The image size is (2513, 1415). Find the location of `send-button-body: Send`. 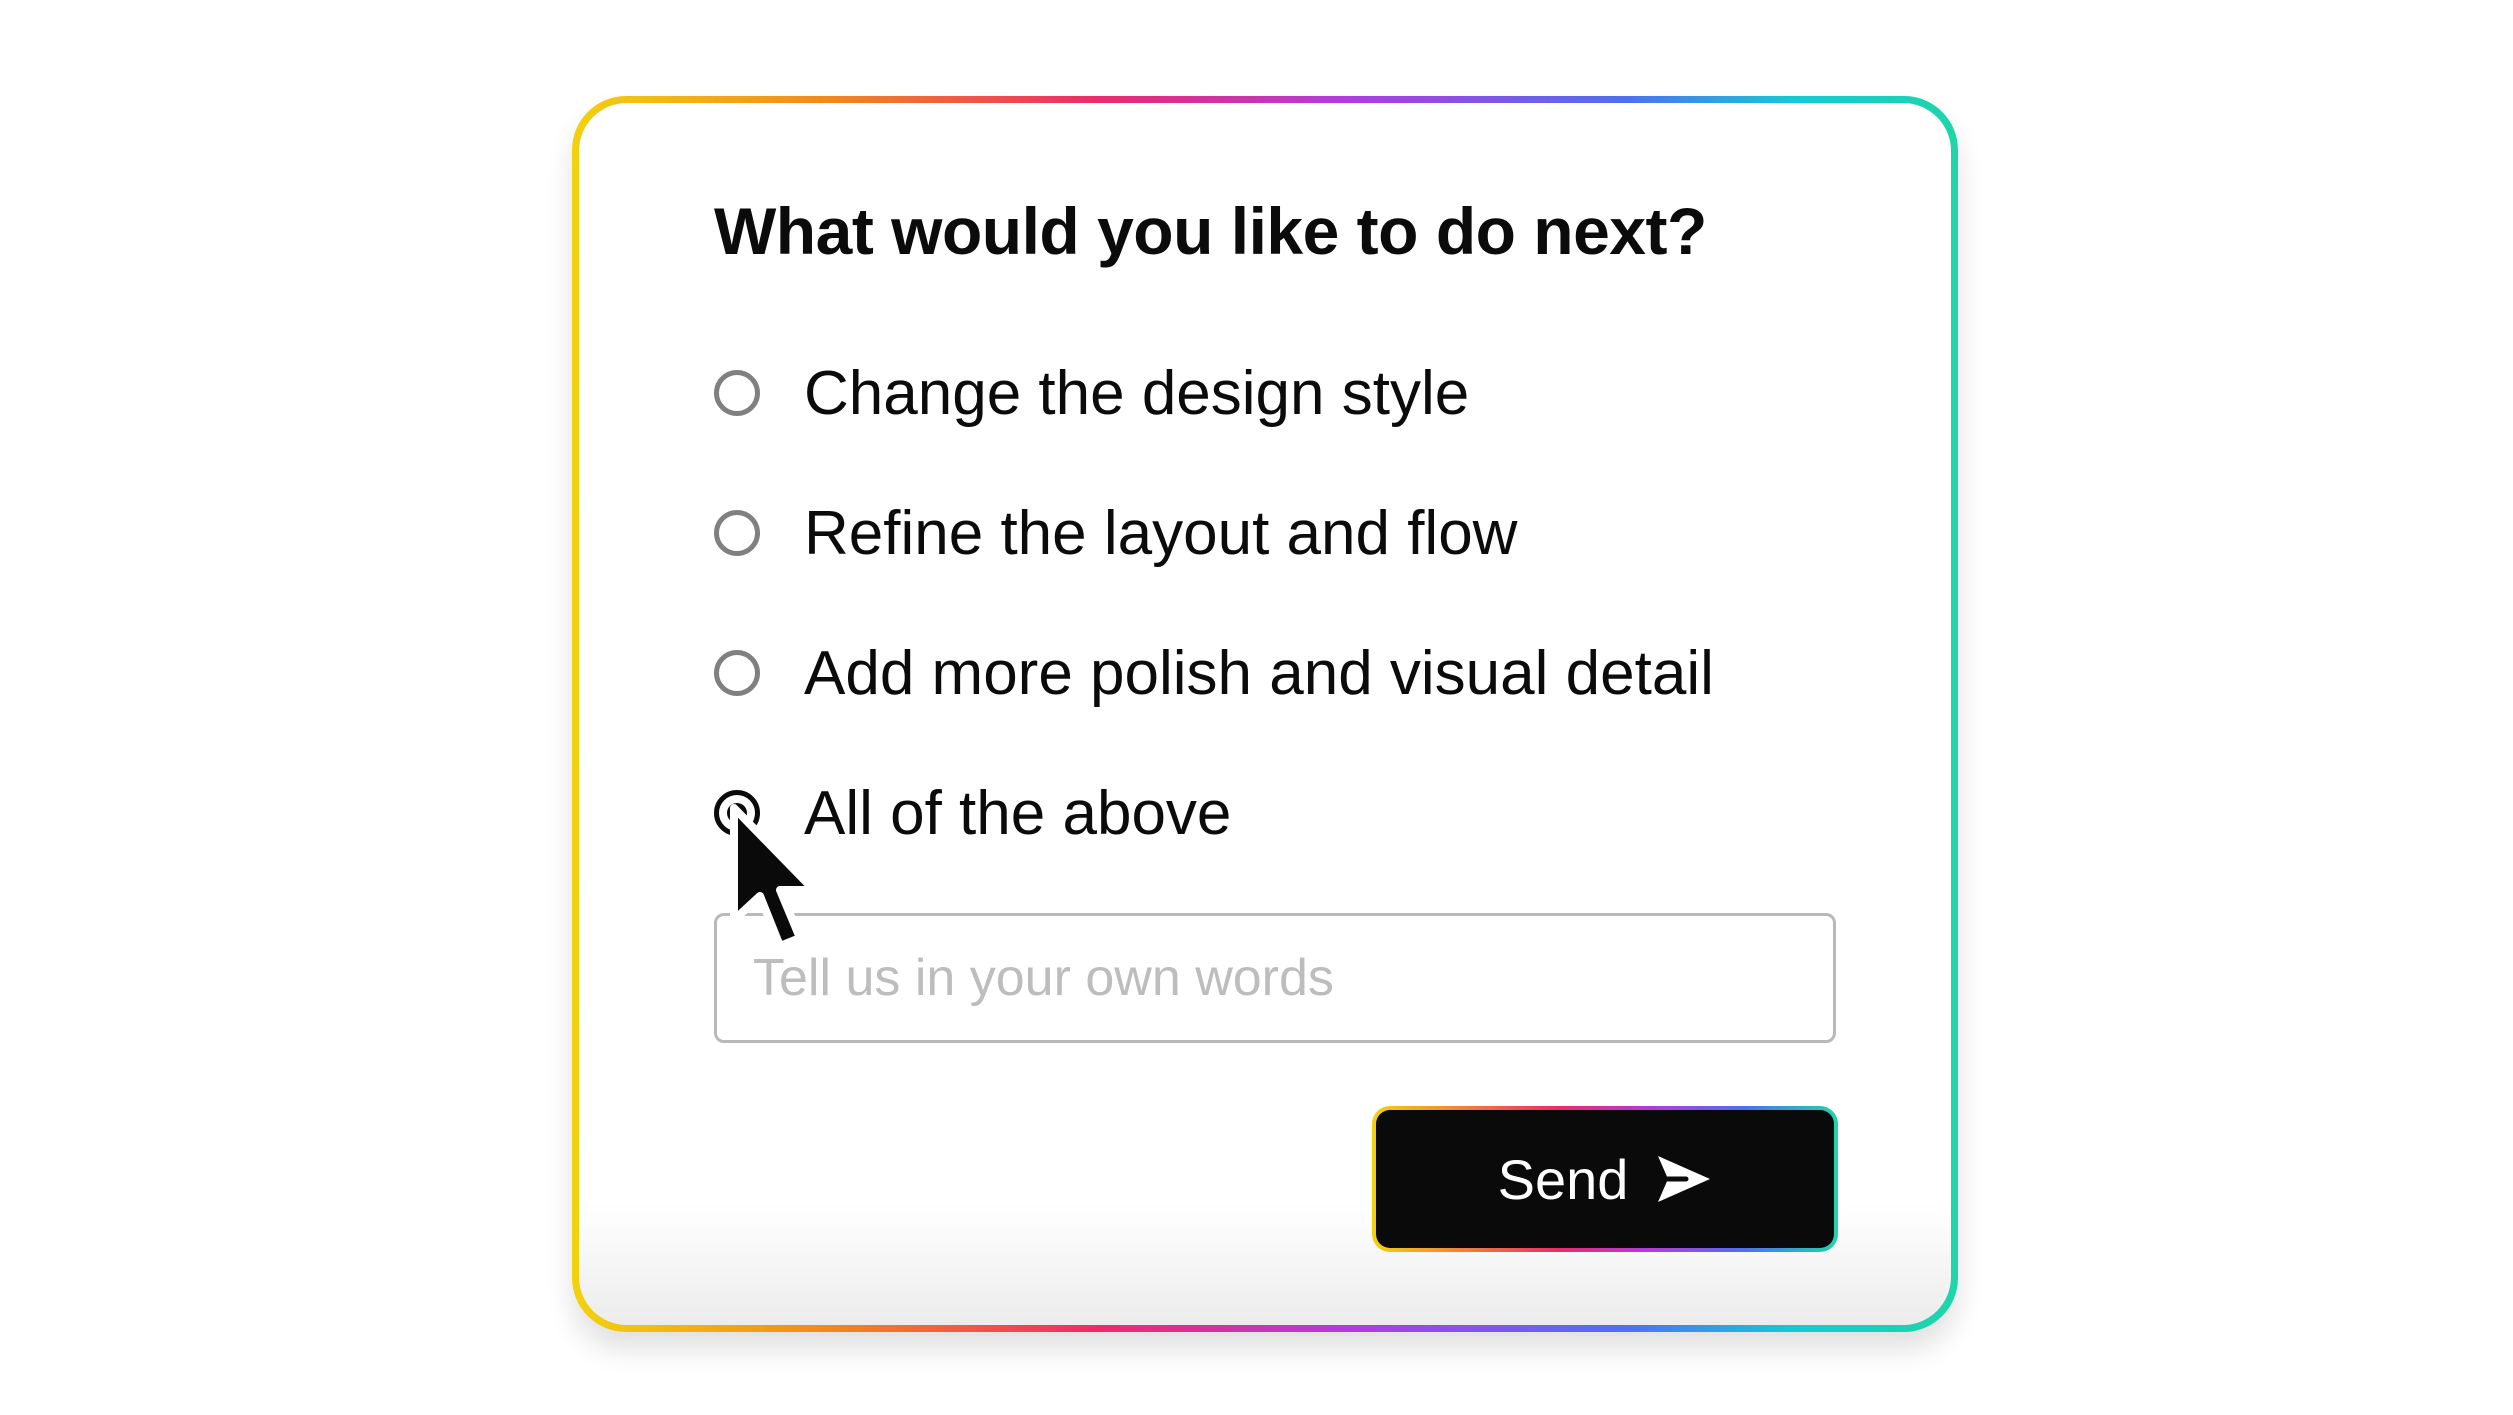

send-button-body: Send is located at coordinates (1605, 1179).